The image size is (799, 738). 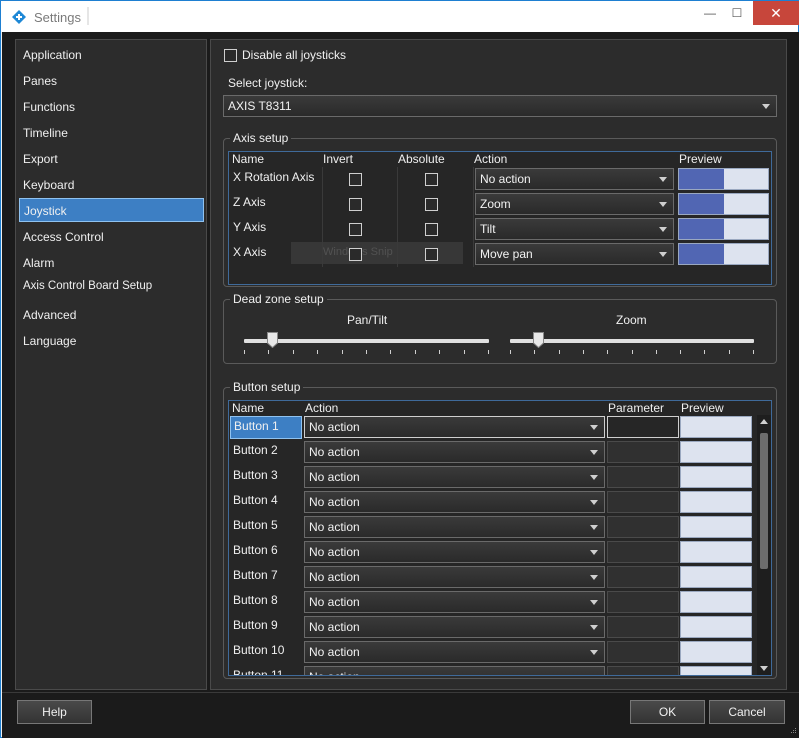 What do you see at coordinates (248, 159) in the screenshot?
I see `axis-col-name: Name` at bounding box center [248, 159].